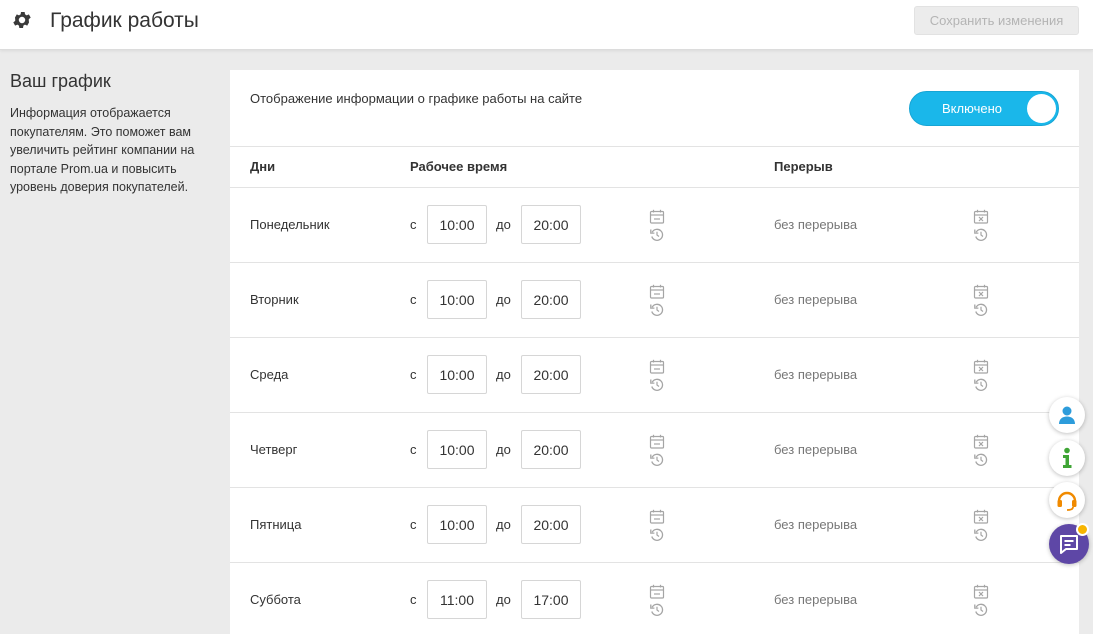 The image size is (1093, 634). What do you see at coordinates (546, 25) in the screenshot?
I see `top-bar: График работы Сохранить изменения` at bounding box center [546, 25].